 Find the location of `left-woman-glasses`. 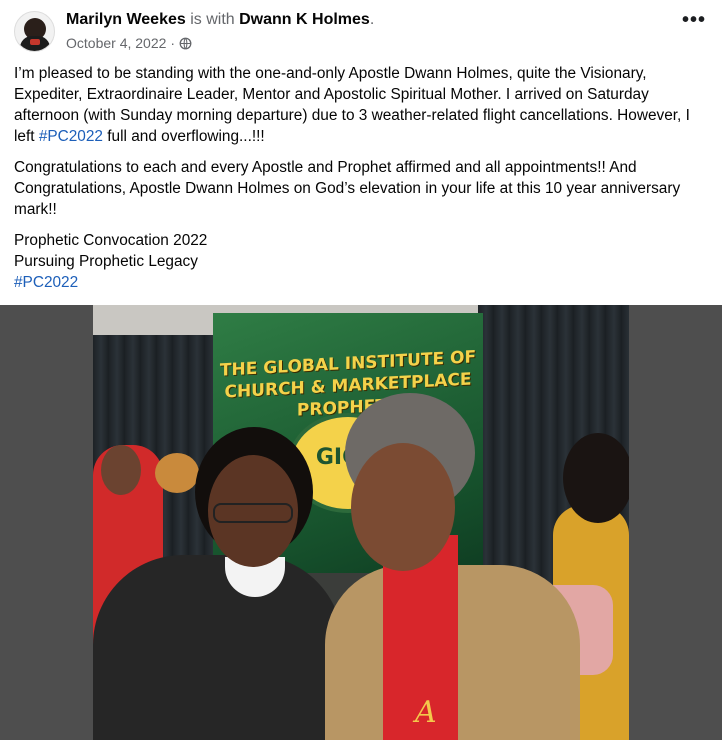

left-woman-glasses is located at coordinates (253, 513).